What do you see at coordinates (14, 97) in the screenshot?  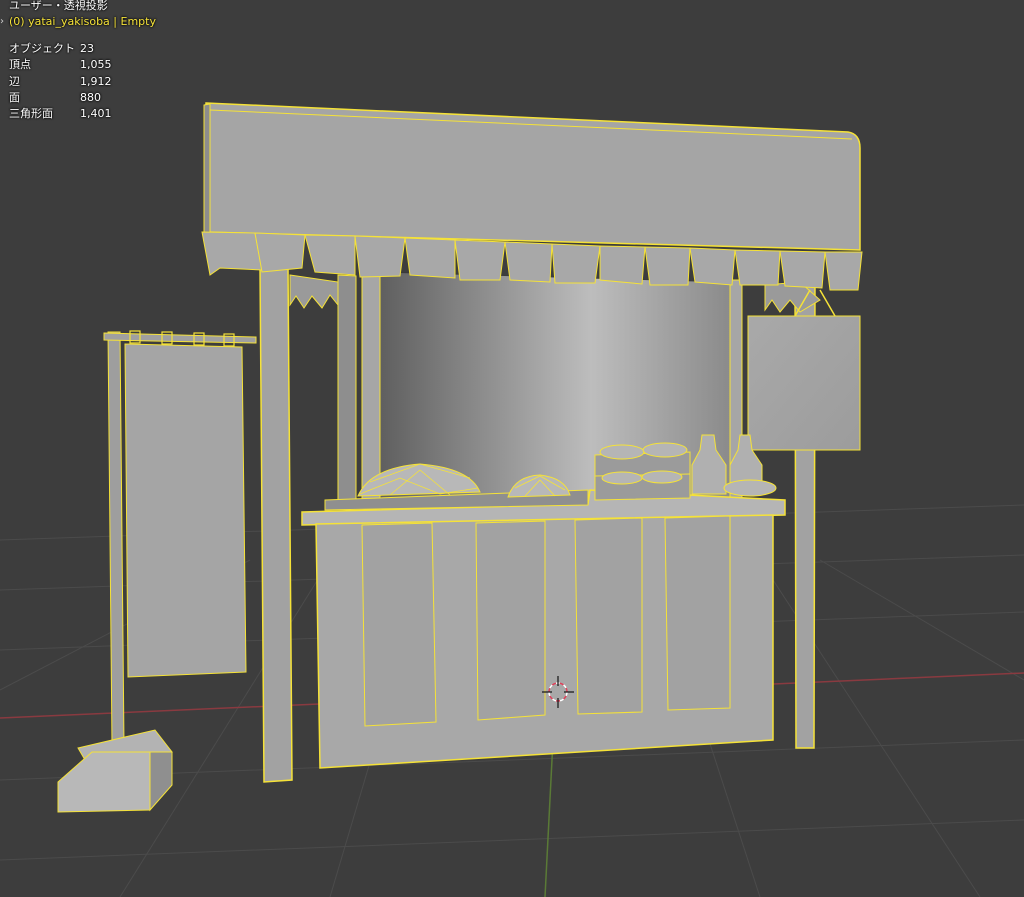 I see `stat-label: 面` at bounding box center [14, 97].